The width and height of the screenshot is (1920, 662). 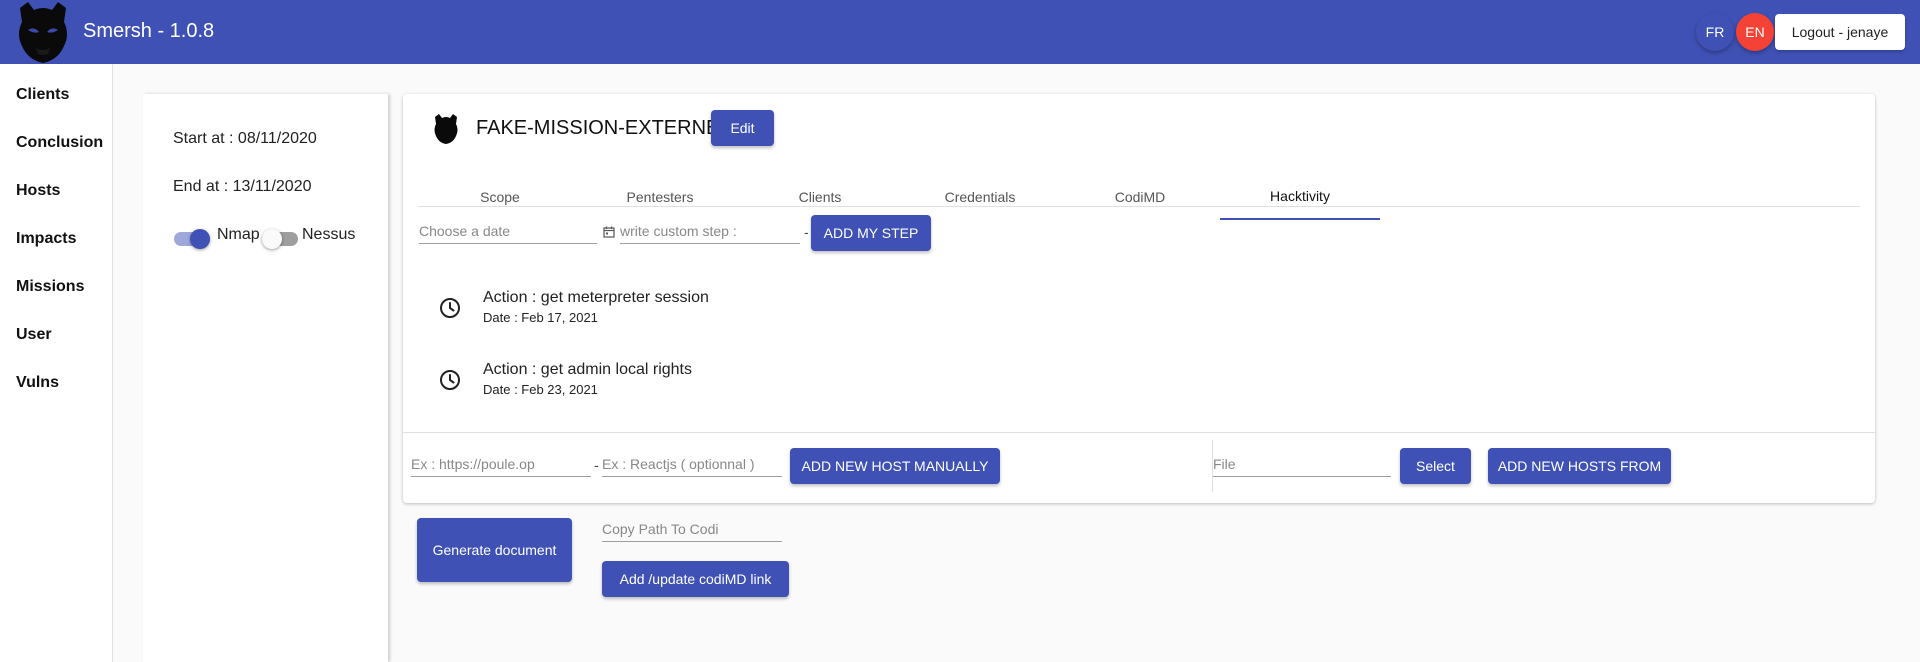 I want to click on host-tech-input: Ex : Reactjs ( optionnal ), so click(x=692, y=465).